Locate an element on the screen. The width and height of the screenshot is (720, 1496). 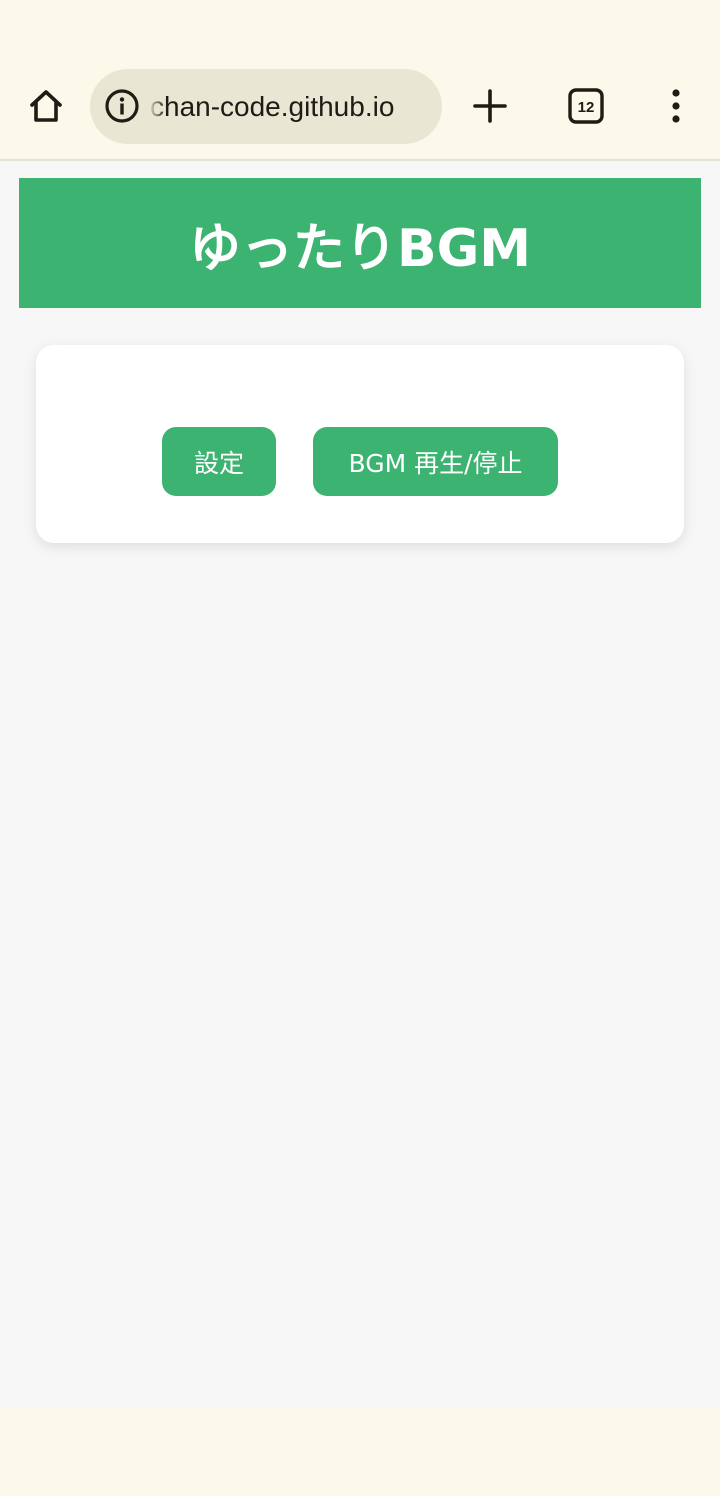
home-button is located at coordinates (46, 106).